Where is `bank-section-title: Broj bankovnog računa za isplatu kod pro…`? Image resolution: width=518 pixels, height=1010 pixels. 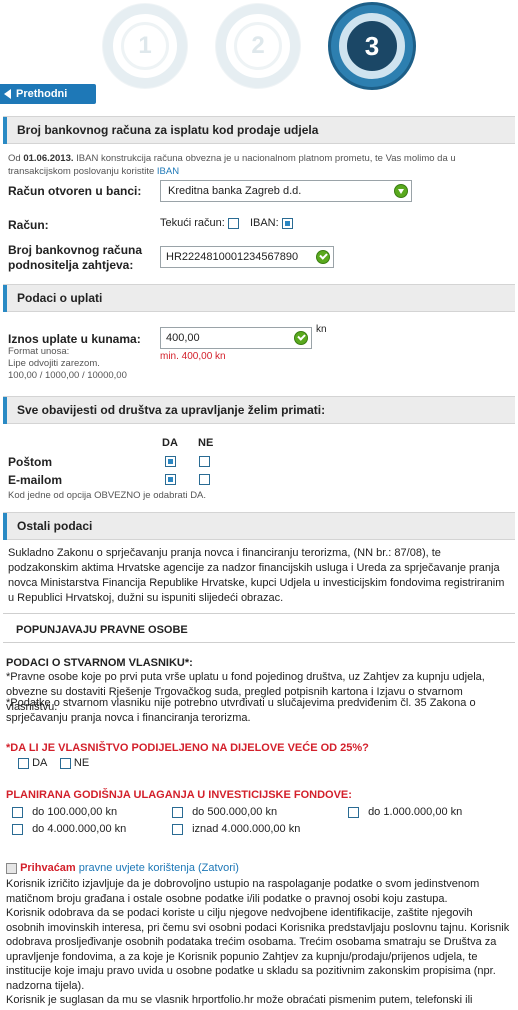 bank-section-title: Broj bankovnog računa za isplatu kod pro… is located at coordinates (168, 130).